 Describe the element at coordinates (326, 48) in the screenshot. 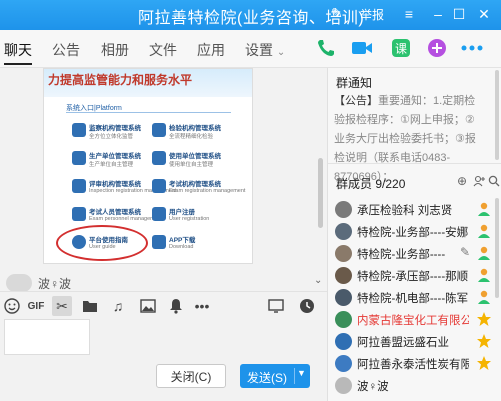

I see `phone-icon` at that location.